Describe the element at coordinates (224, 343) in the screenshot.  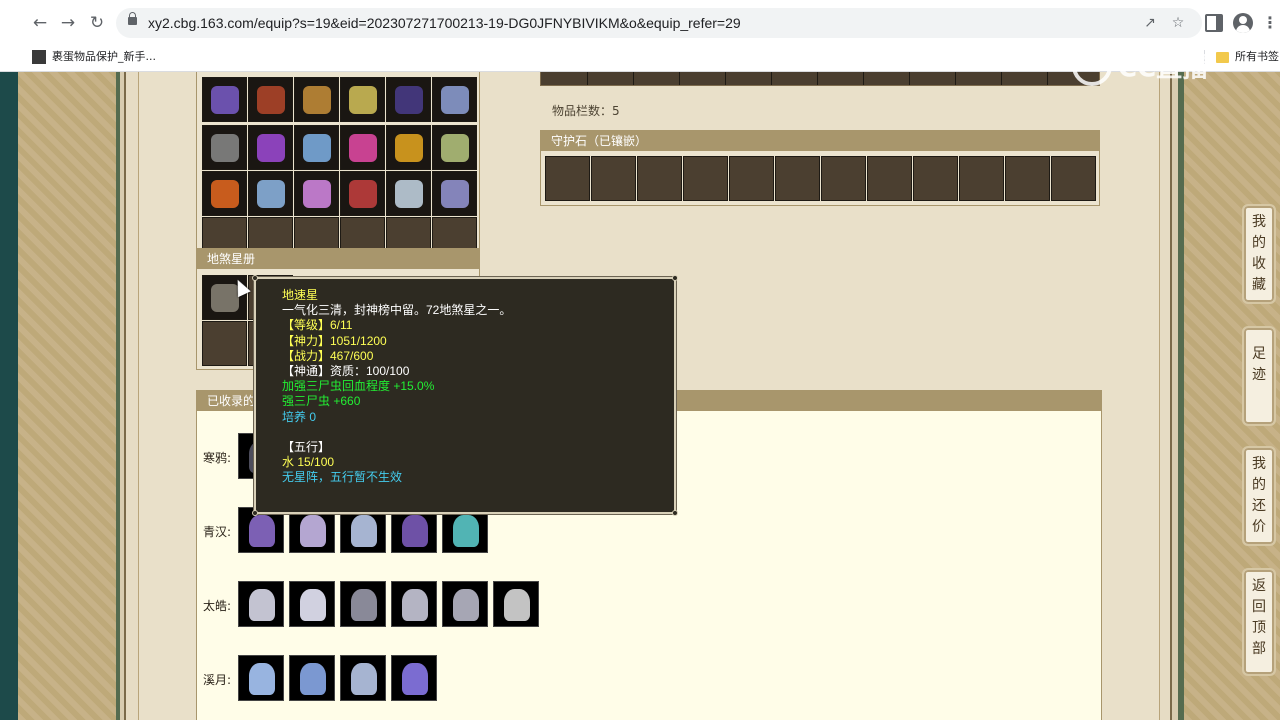
I see `empty-star-slot` at that location.